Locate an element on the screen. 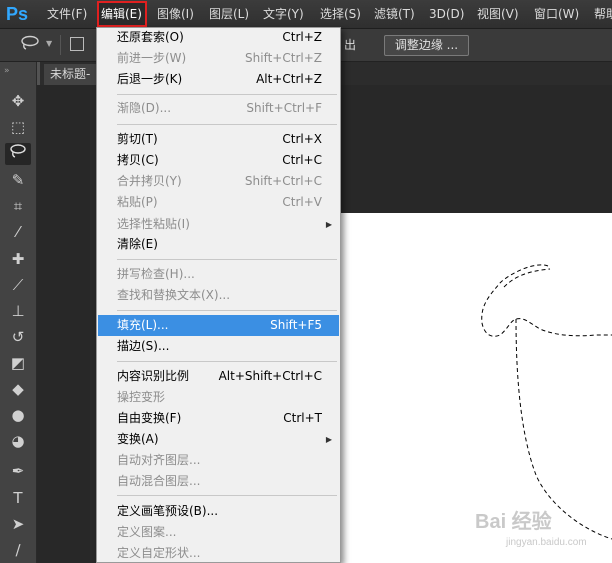 Image resolution: width=612 pixels, height=563 pixels. menu-item-label: 前进一步(W) is located at coordinates (152, 58).